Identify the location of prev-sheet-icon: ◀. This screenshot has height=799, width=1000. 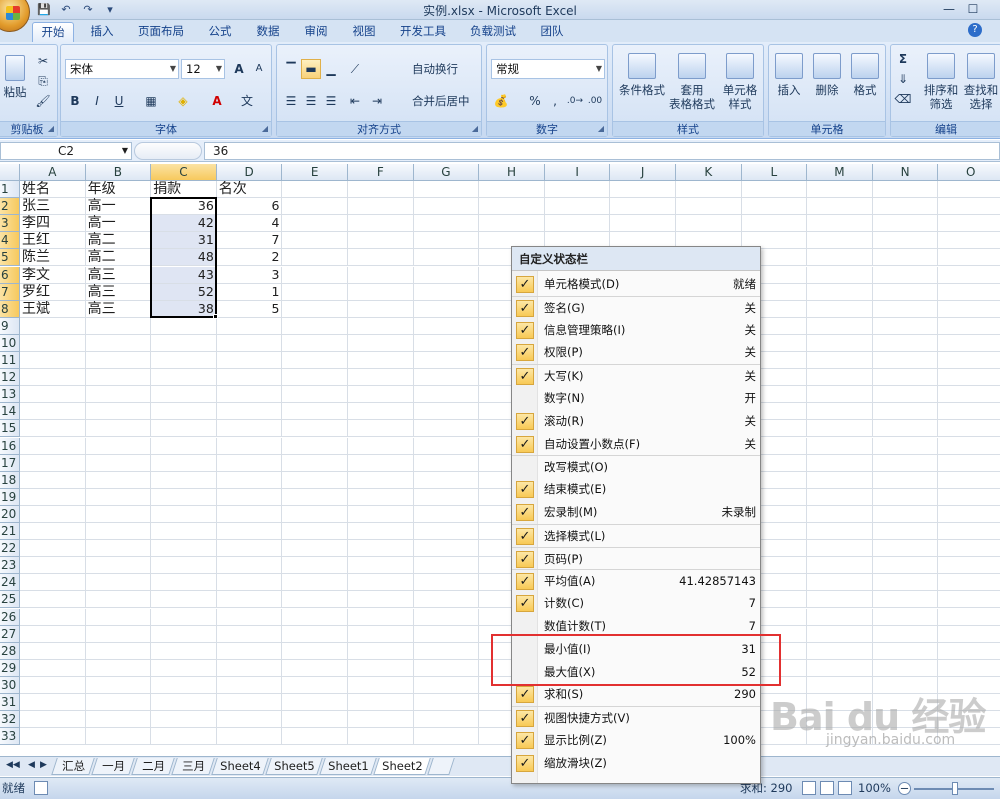
(31, 765).